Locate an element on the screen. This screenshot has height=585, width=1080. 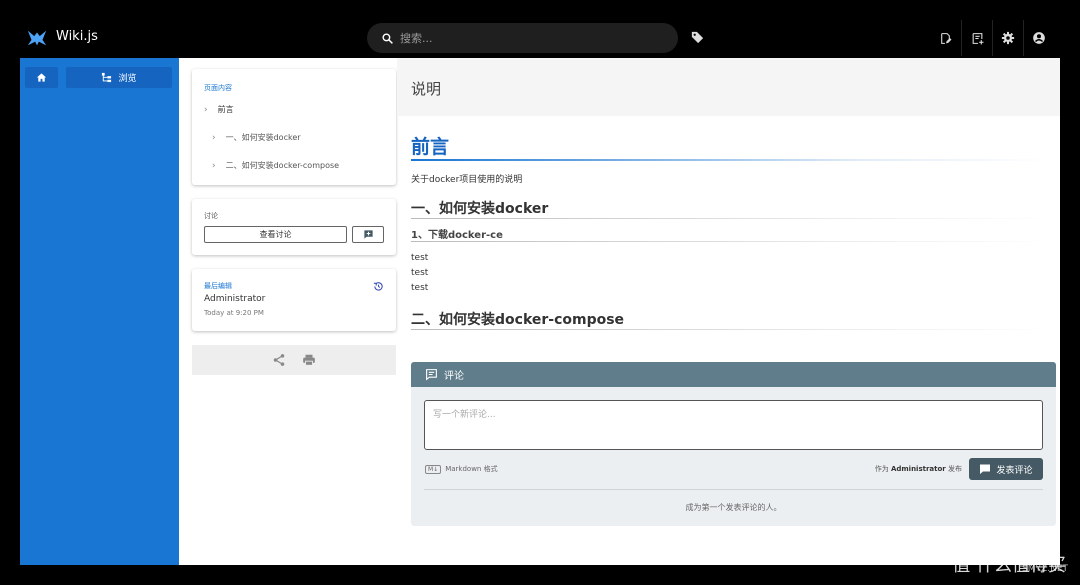
watermark-sub: SMYZ.NET is located at coordinates (1045, 569).